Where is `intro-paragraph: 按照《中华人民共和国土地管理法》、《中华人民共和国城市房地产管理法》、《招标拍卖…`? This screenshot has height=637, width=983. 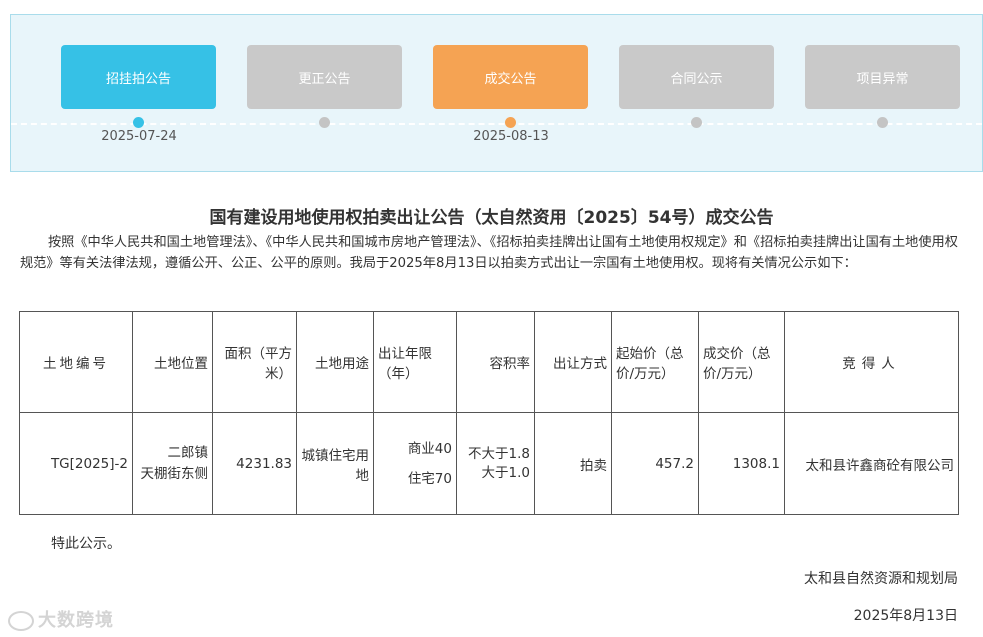 intro-paragraph: 按照《中华人民共和国土地管理法》、《中华人民共和国城市房地产管理法》、《招标拍卖… is located at coordinates (492, 253).